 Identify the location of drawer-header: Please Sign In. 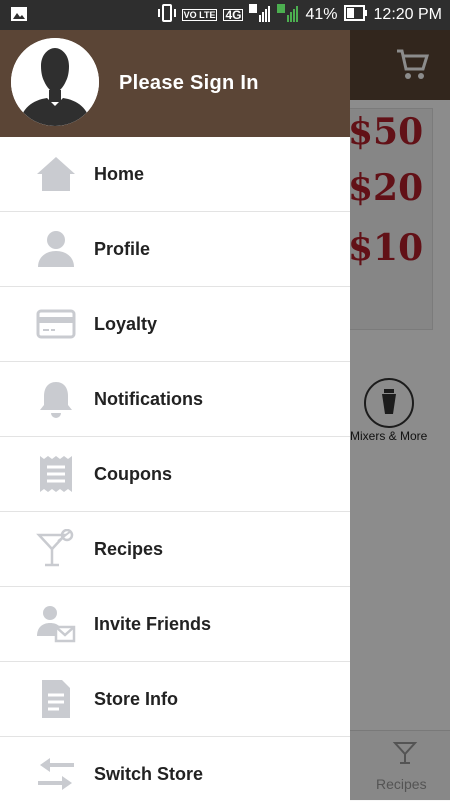
(175, 83).